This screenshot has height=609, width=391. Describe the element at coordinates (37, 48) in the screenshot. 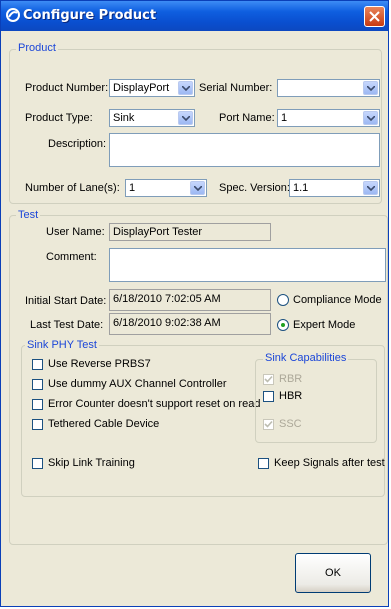

I see `product-legend: Product` at that location.